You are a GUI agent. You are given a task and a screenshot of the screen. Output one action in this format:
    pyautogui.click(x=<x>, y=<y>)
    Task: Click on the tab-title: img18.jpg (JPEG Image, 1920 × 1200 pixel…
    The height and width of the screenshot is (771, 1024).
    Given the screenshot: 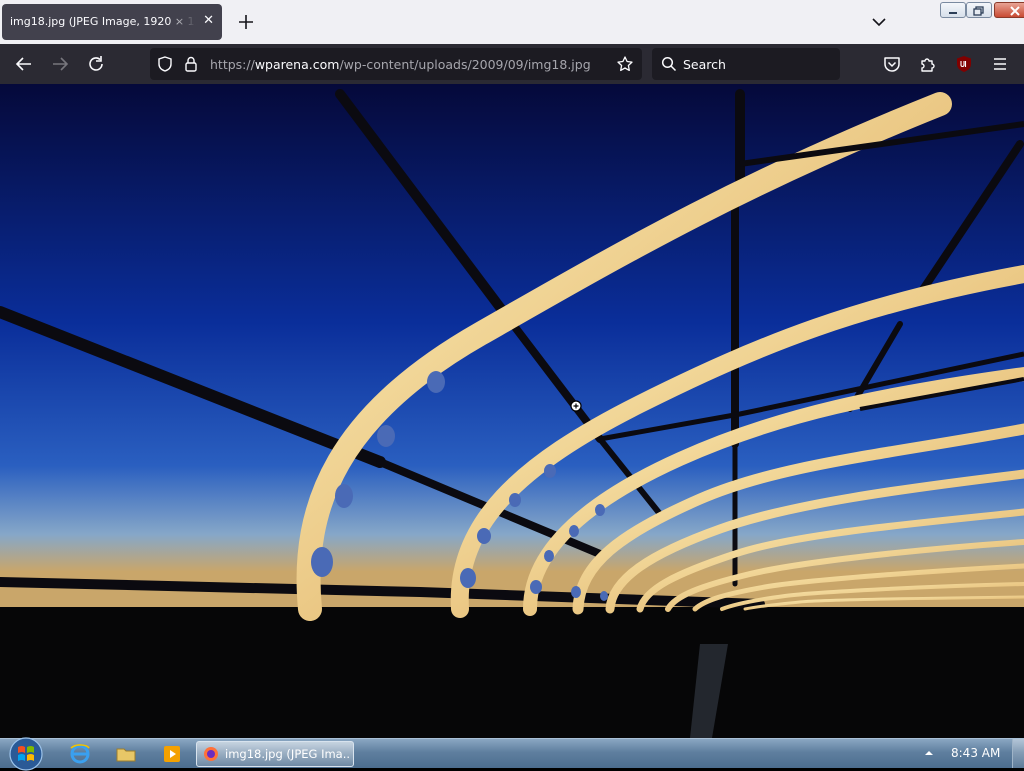 What is the action you would take?
    pyautogui.click(x=103, y=21)
    